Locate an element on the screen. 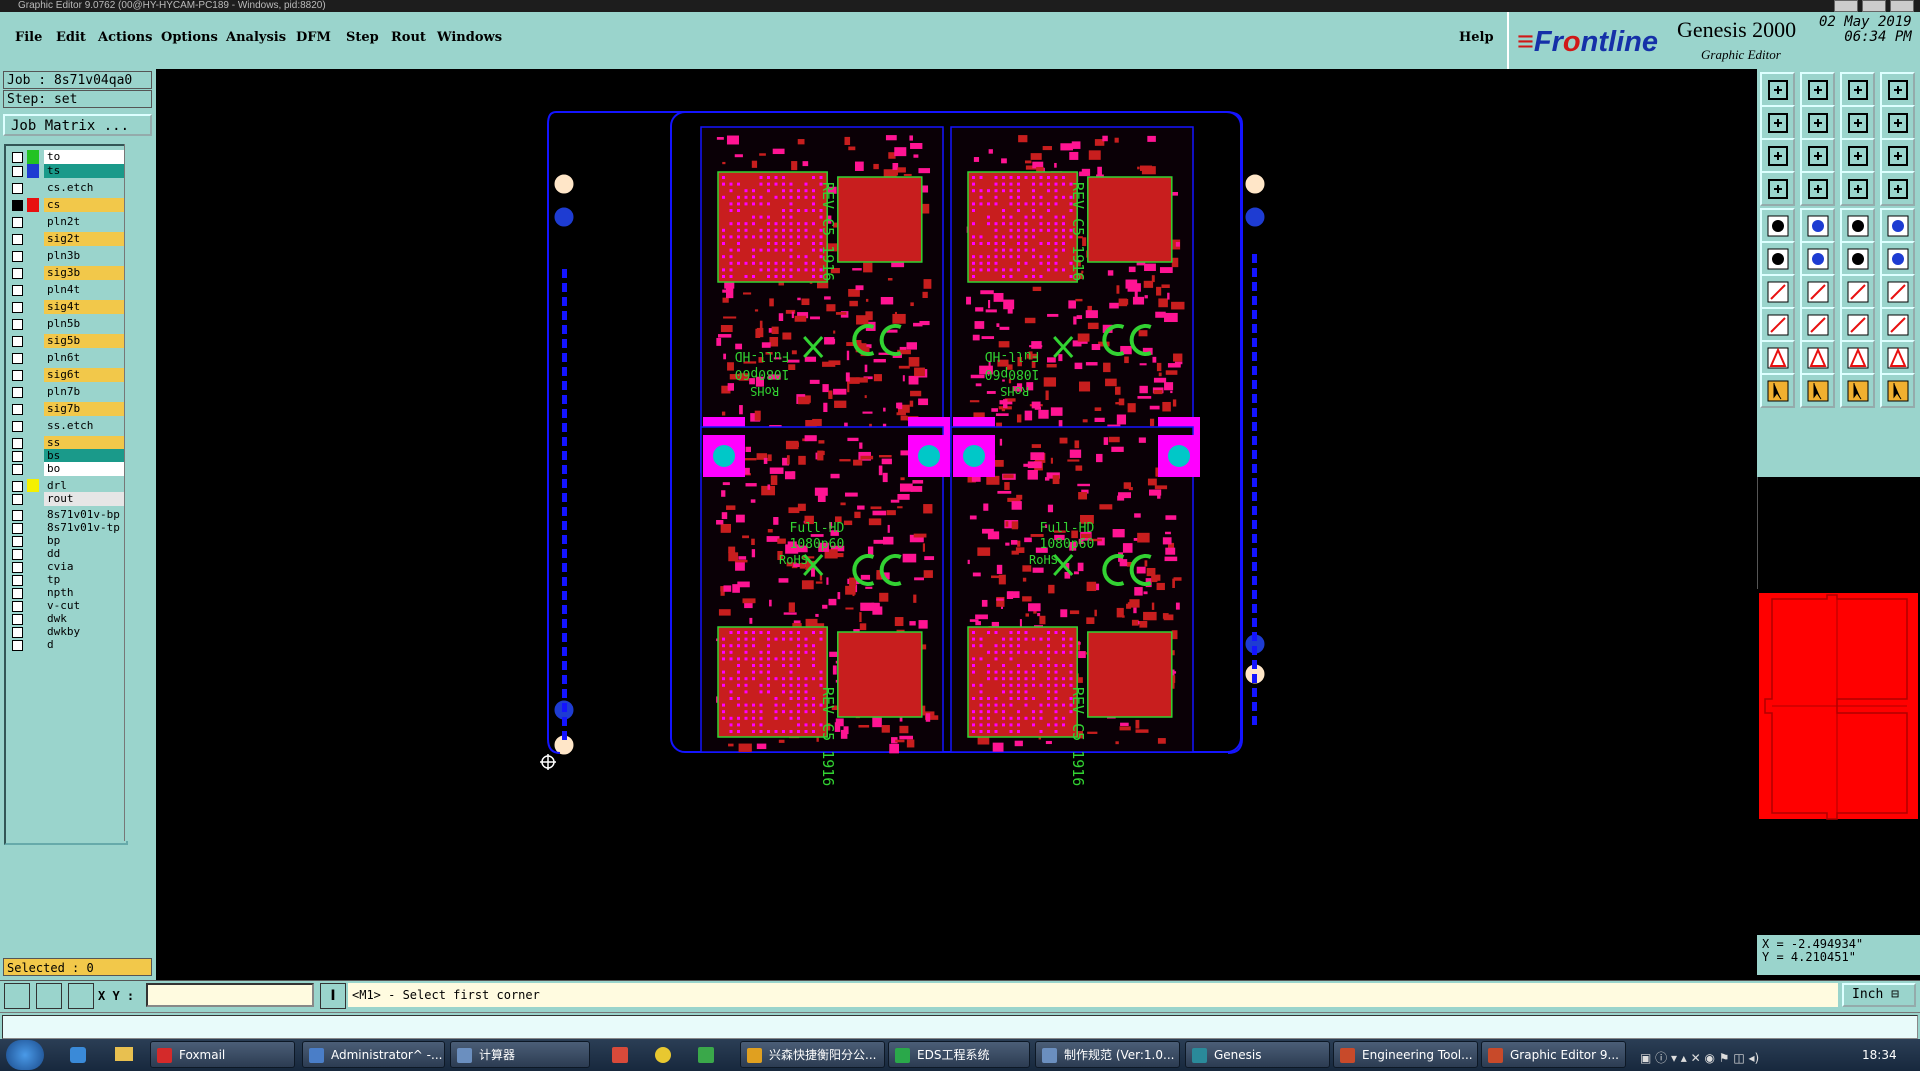  start-button is located at coordinates (25, 1055).